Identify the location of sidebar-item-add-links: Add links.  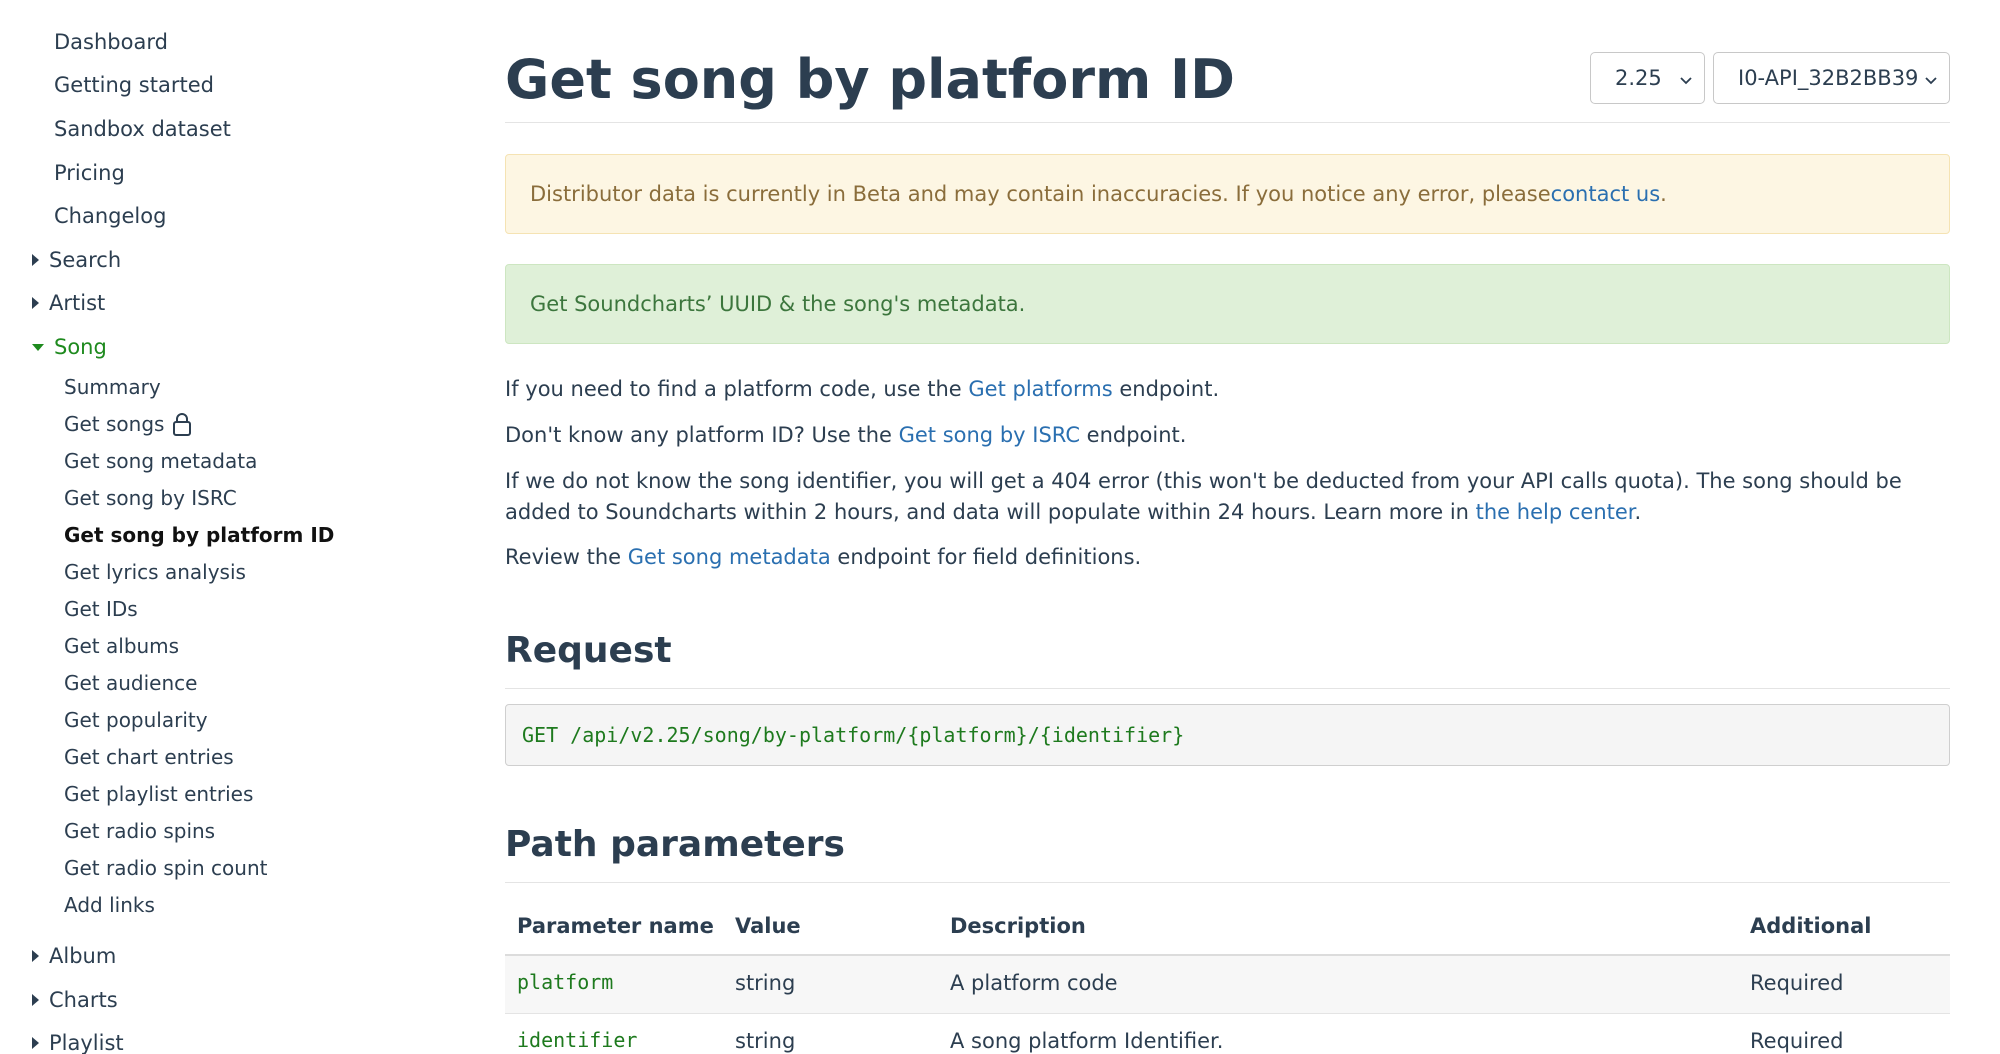
(109, 905).